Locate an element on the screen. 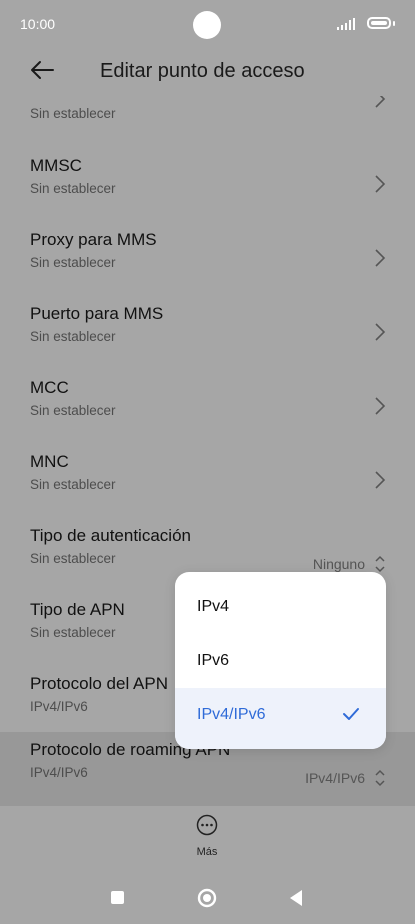  dropdown-option-ipv4: IPv4 is located at coordinates (280, 607).